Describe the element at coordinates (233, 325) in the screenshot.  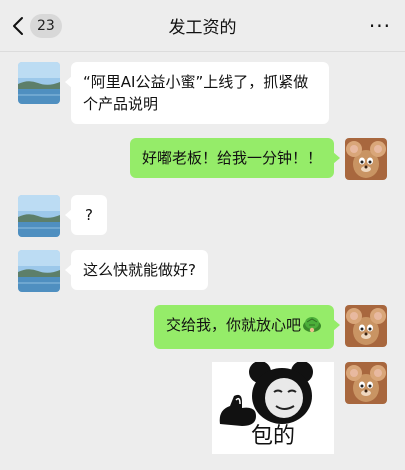
I see `message-text: 交给我，你就放心吧` at that location.